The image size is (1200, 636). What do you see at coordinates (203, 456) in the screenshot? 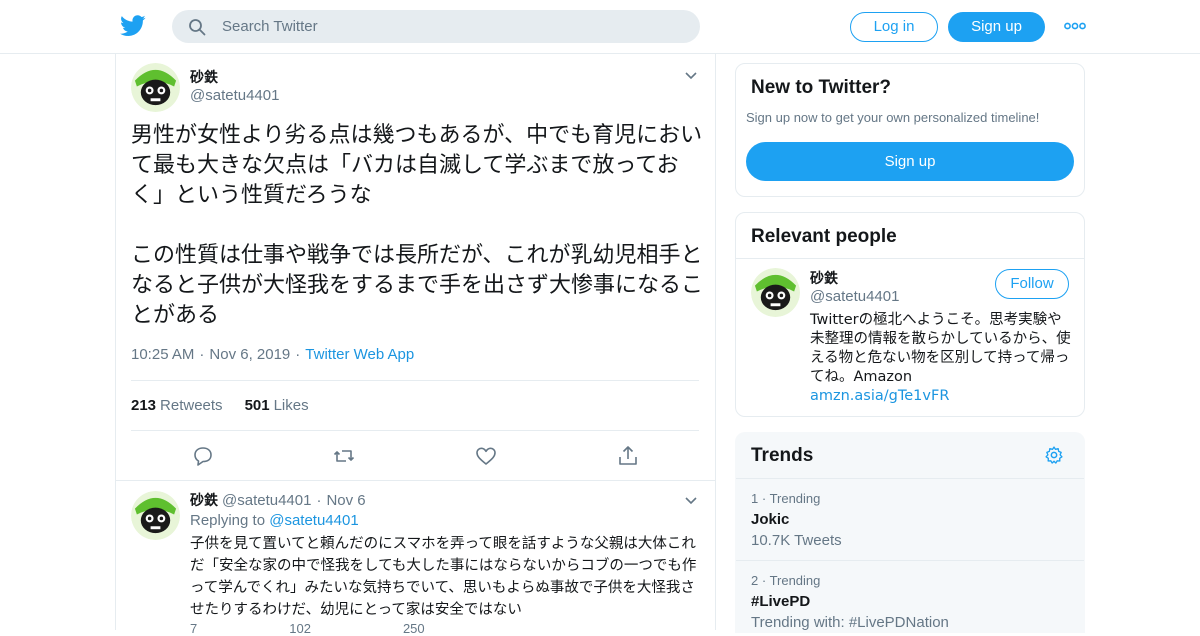
I see `reply-icon` at bounding box center [203, 456].